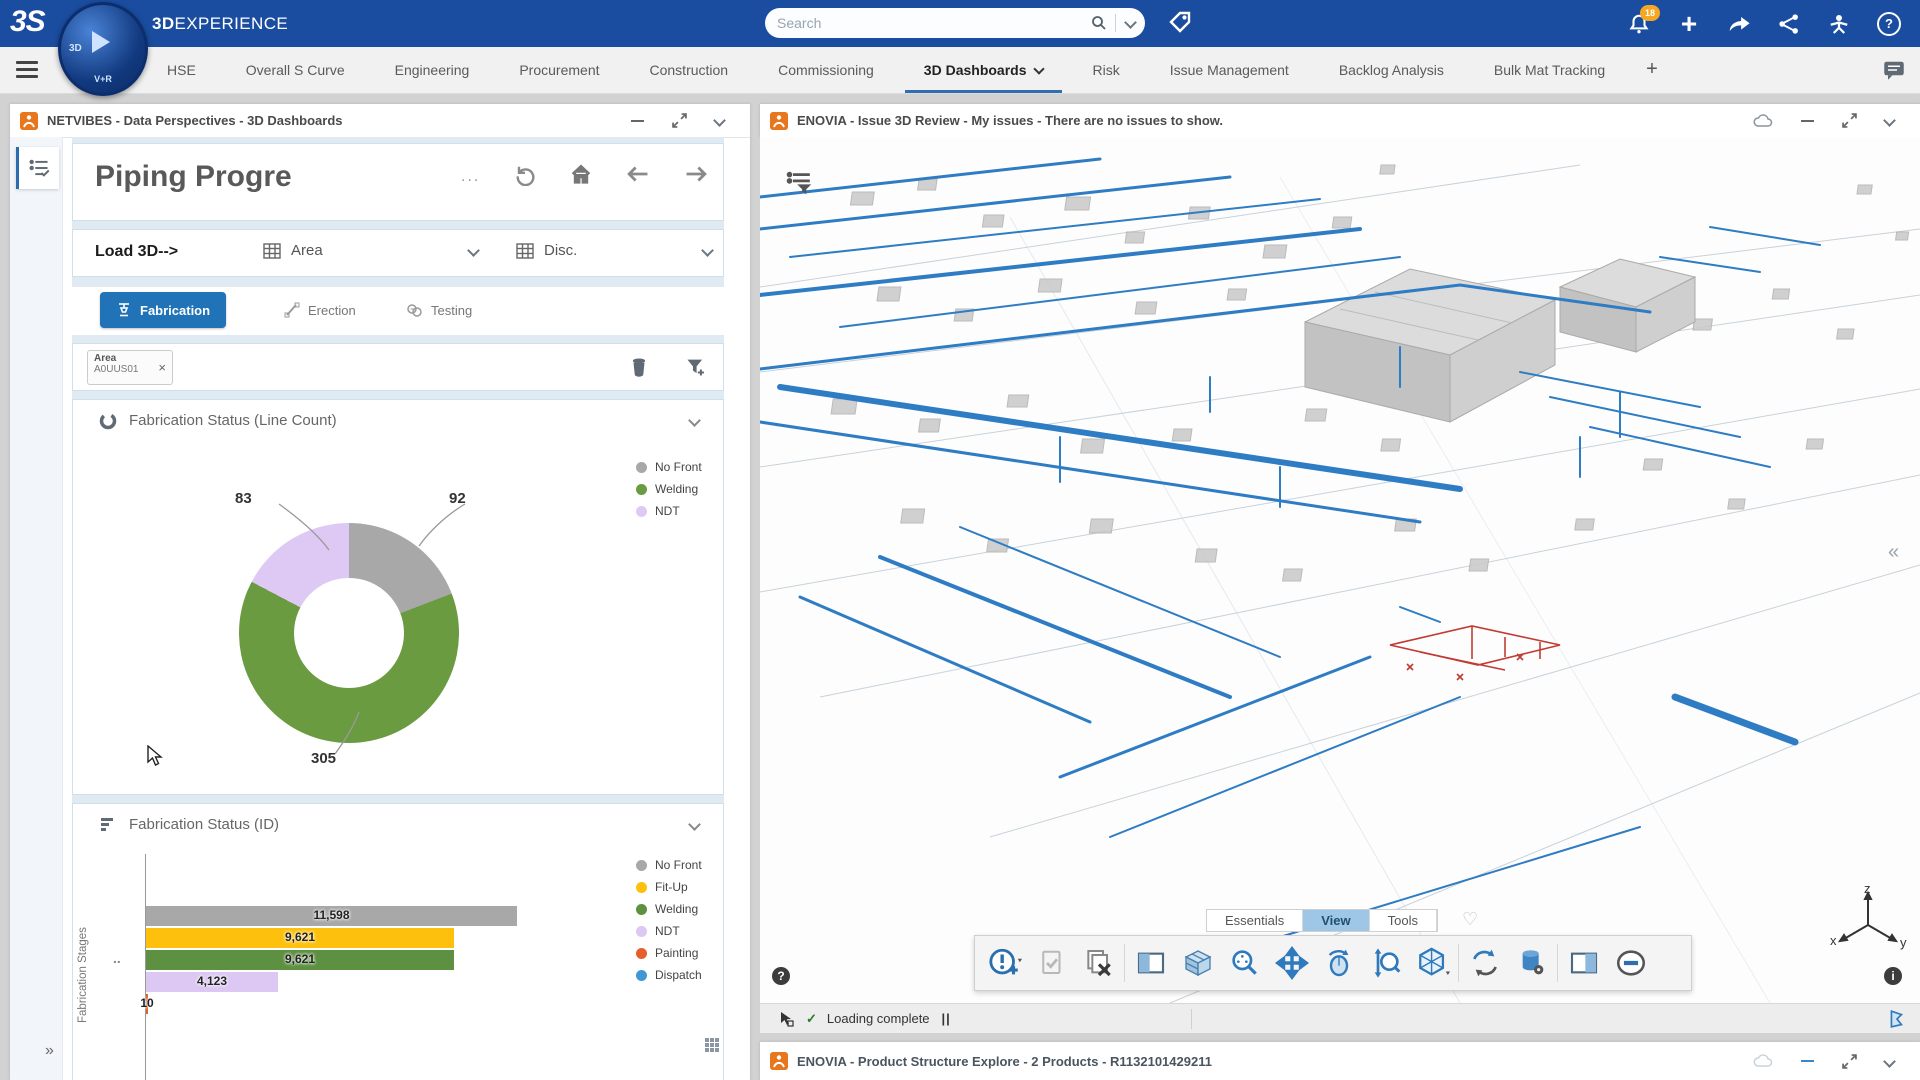  What do you see at coordinates (1889, 24) in the screenshot?
I see `help-icon: ?` at bounding box center [1889, 24].